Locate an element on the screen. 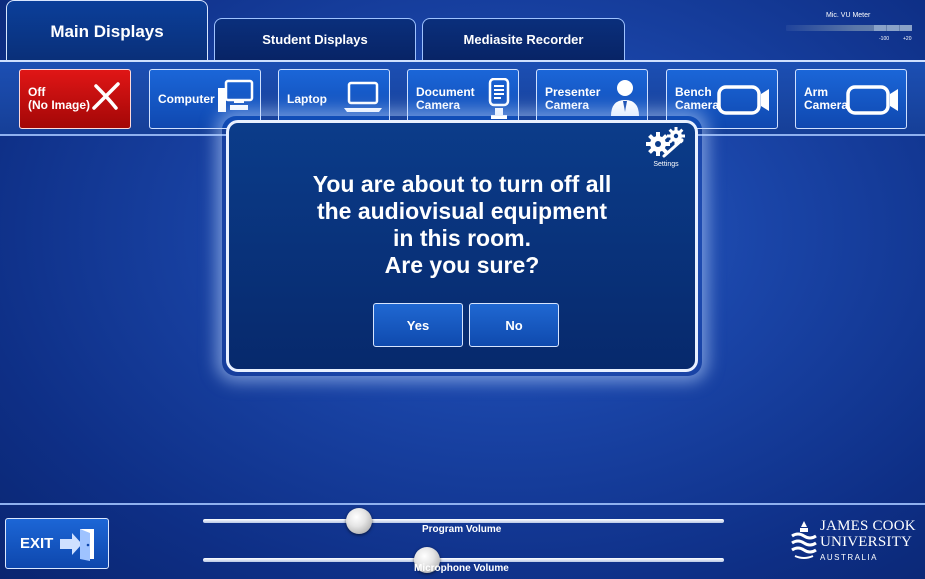 This screenshot has height=579, width=925. source-label: Document Camera is located at coordinates (445, 98).